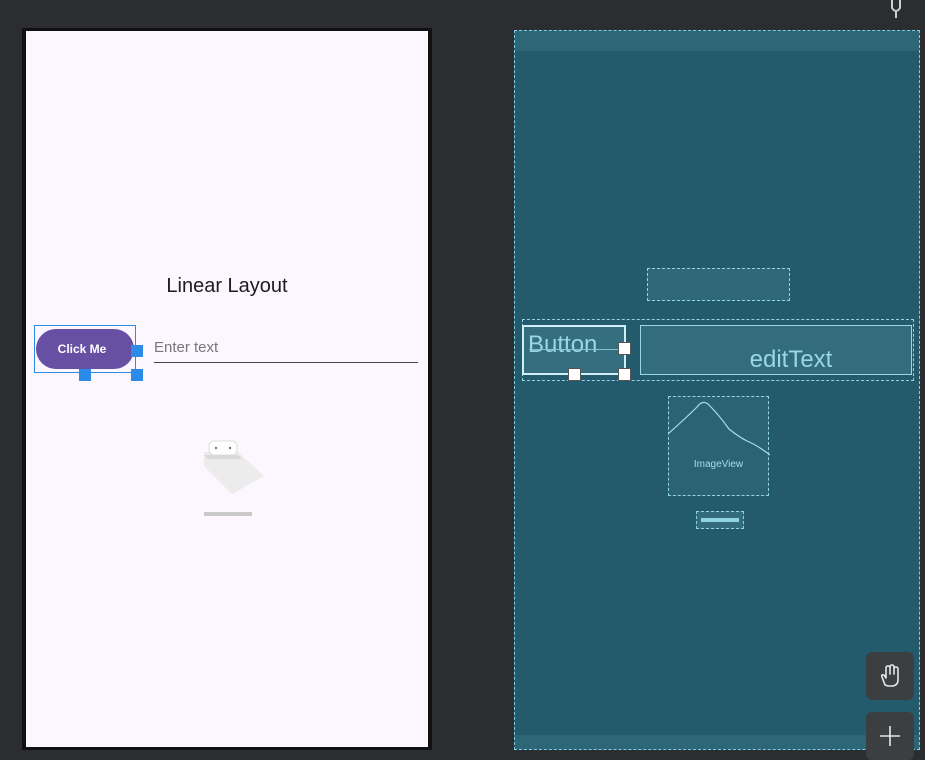 The image size is (925, 760). I want to click on blueprint-imageview: ImageView, so click(719, 446).